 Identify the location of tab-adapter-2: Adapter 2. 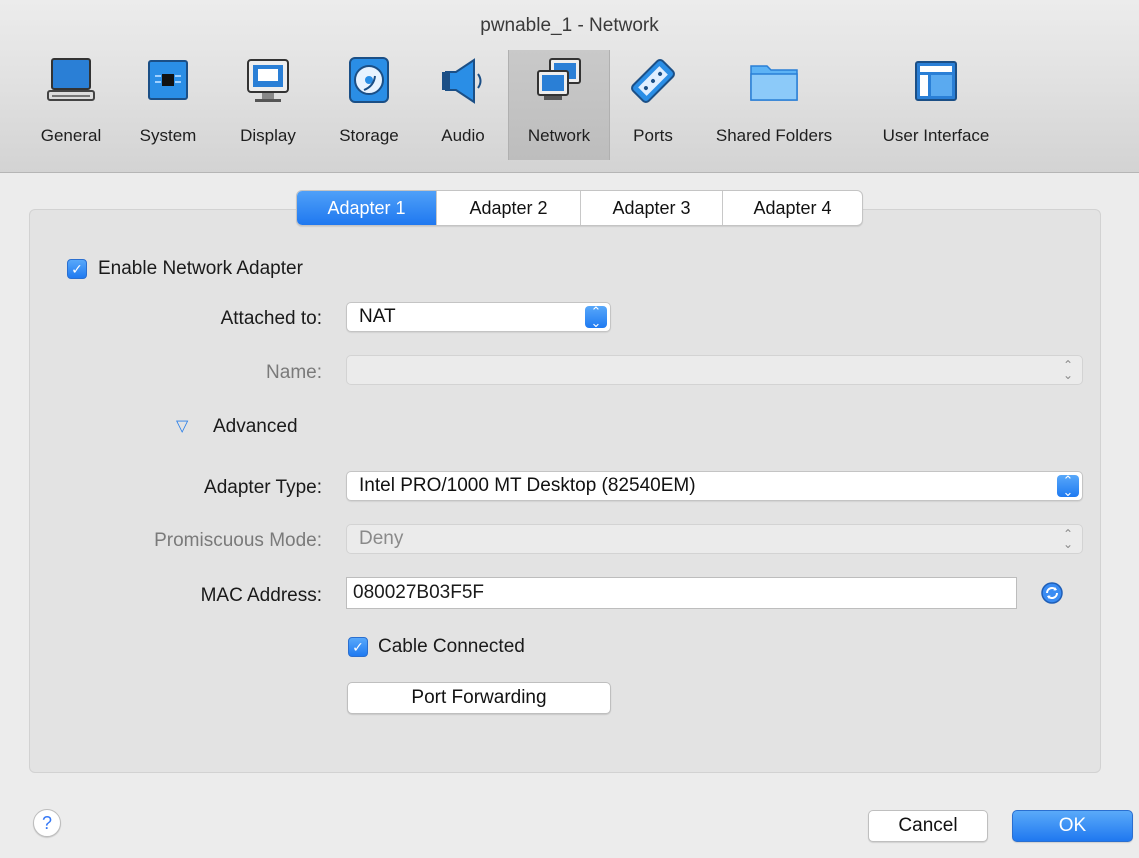
(509, 208).